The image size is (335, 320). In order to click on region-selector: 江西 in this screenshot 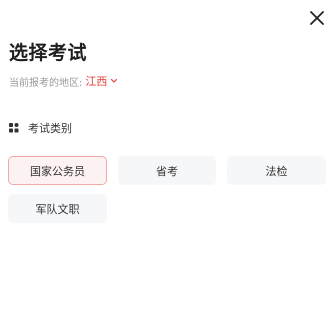, I will do `click(101, 81)`.